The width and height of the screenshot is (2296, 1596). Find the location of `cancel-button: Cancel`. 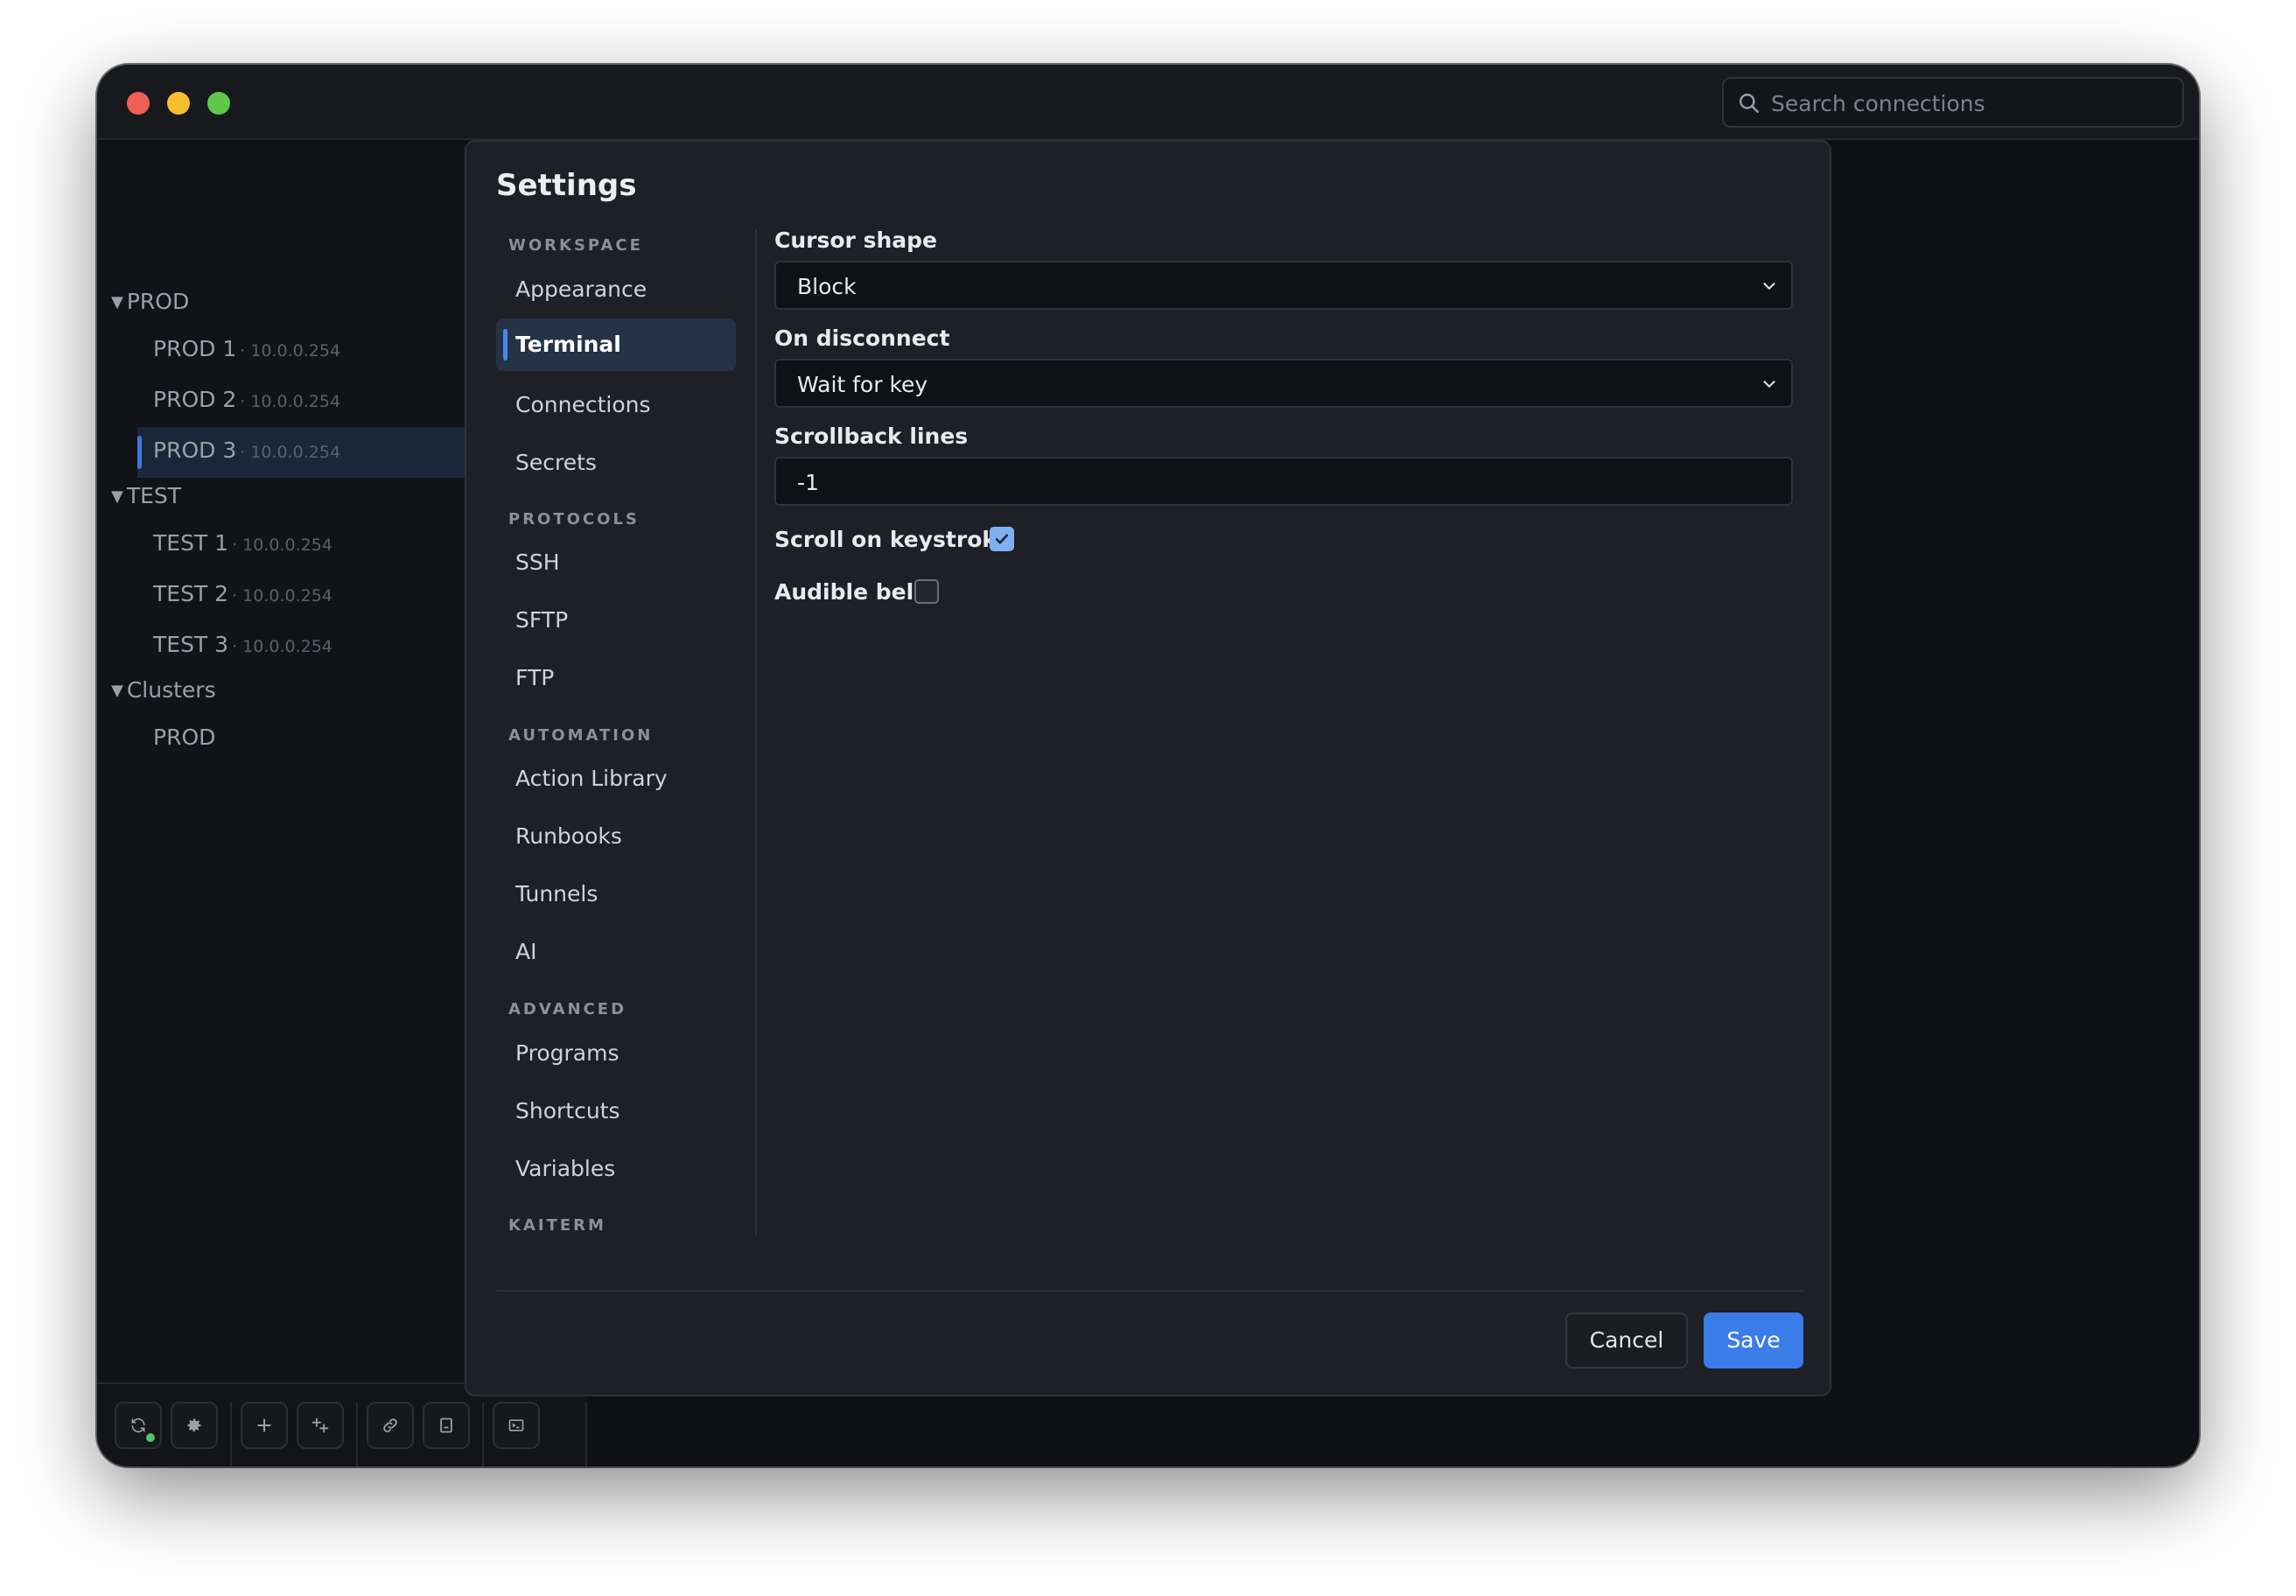

cancel-button: Cancel is located at coordinates (1626, 1340).